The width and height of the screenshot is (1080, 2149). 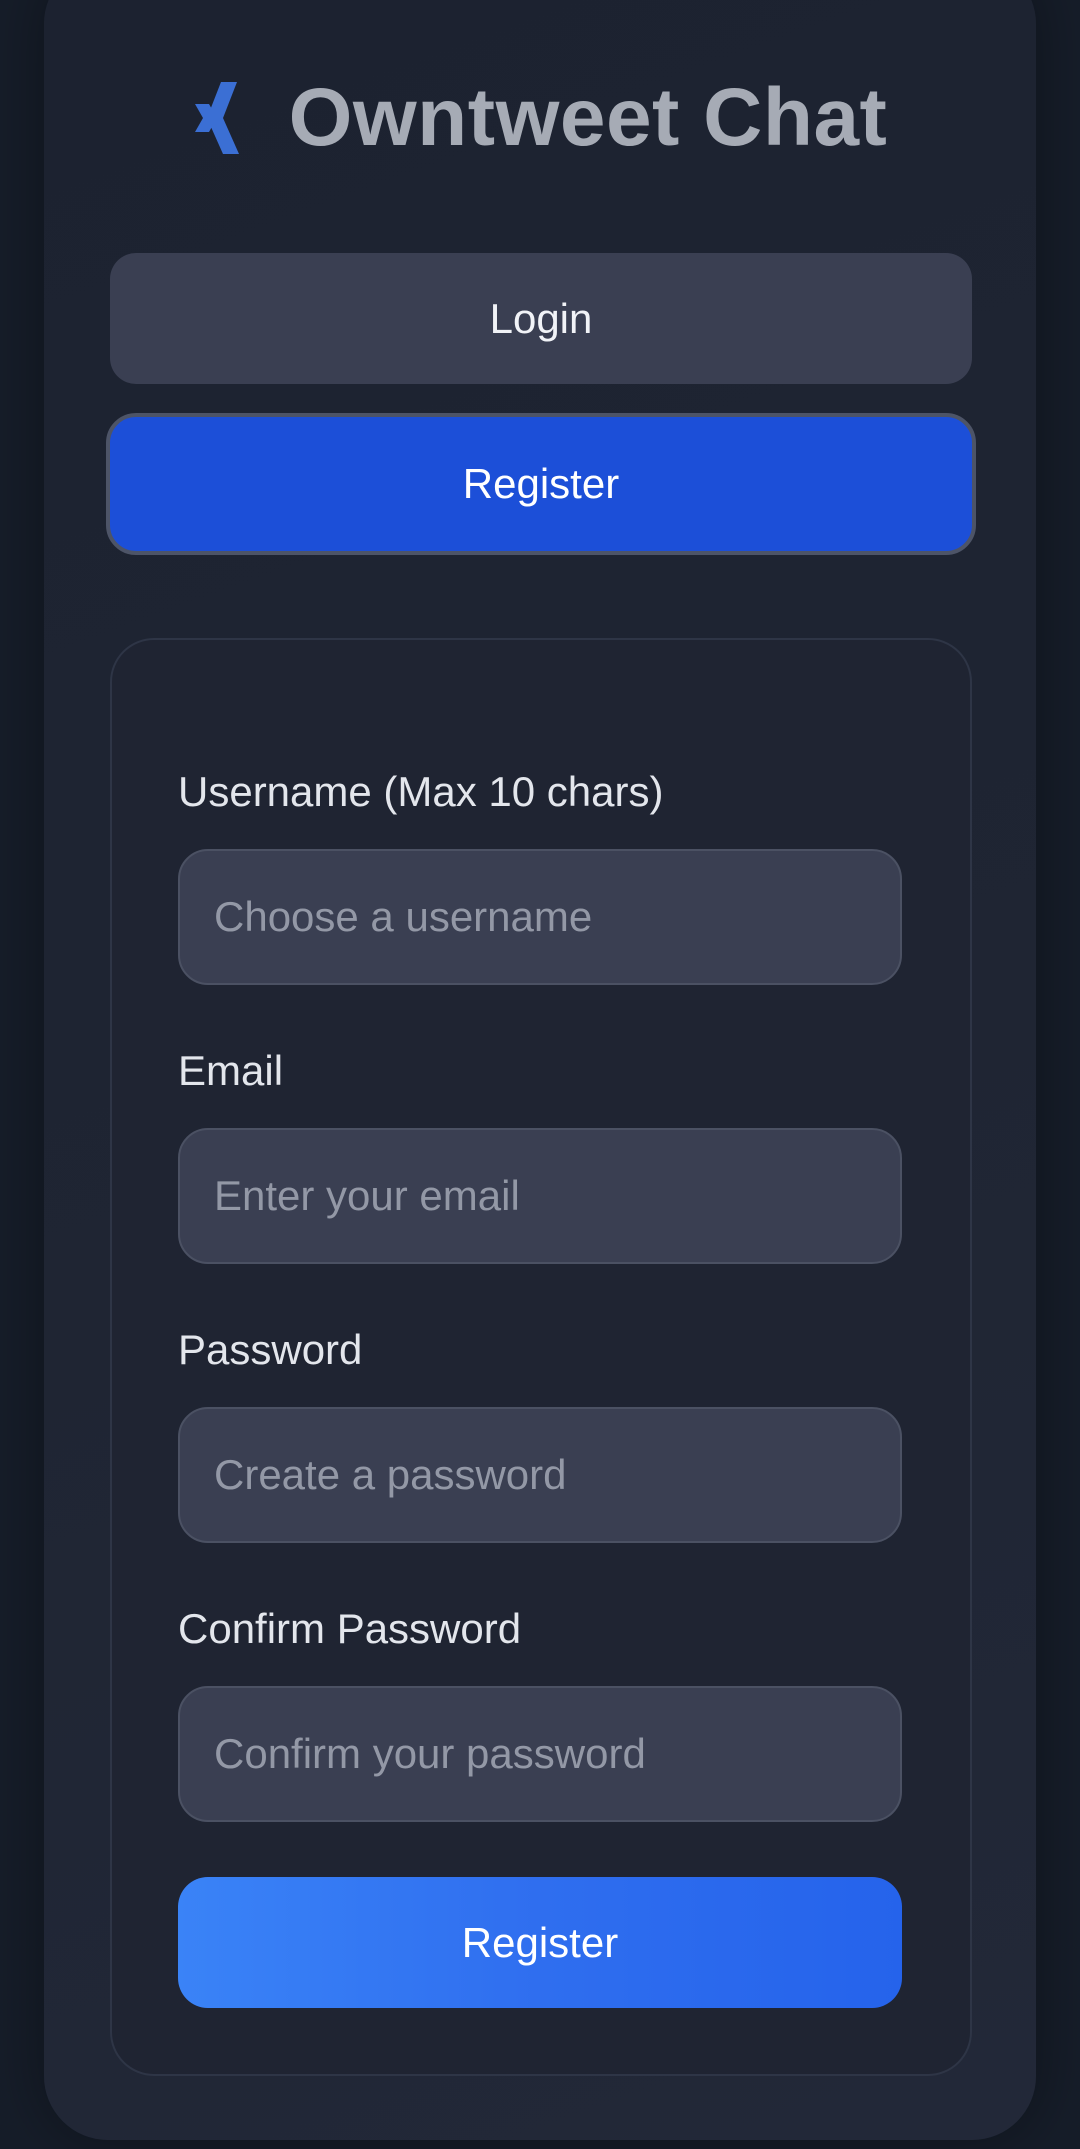 What do you see at coordinates (541, 484) in the screenshot?
I see `tab-register: Register` at bounding box center [541, 484].